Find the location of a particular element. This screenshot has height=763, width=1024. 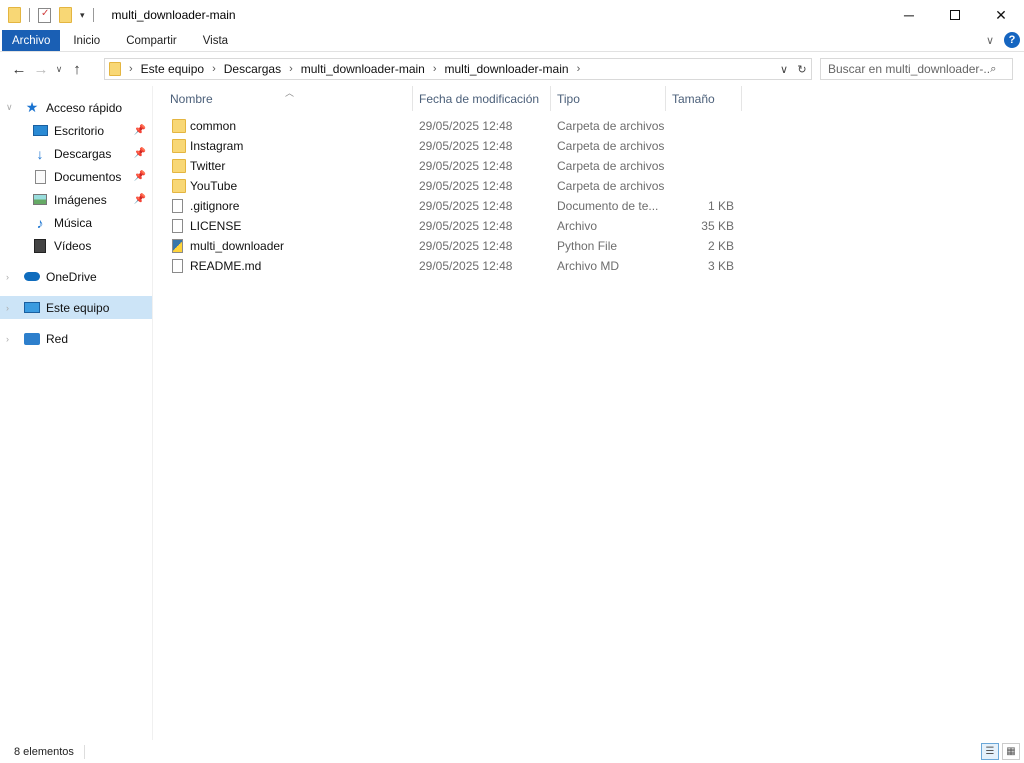

pictures-icon is located at coordinates (40, 200).